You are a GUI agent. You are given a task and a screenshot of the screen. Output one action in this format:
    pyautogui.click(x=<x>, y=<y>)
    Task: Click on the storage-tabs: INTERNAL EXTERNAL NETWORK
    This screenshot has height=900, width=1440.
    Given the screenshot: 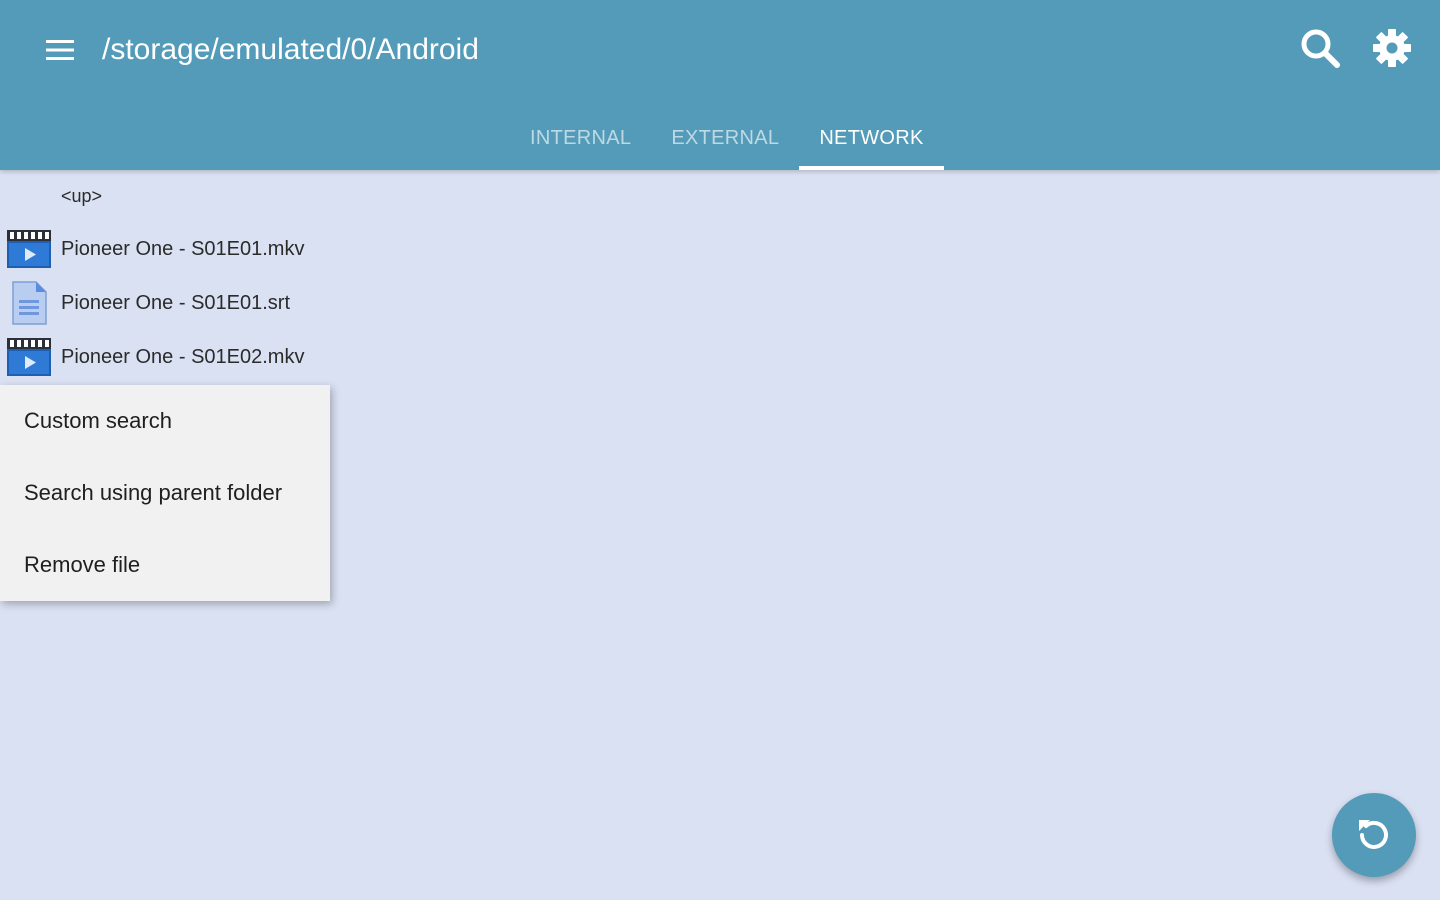 What is the action you would take?
    pyautogui.click(x=727, y=138)
    